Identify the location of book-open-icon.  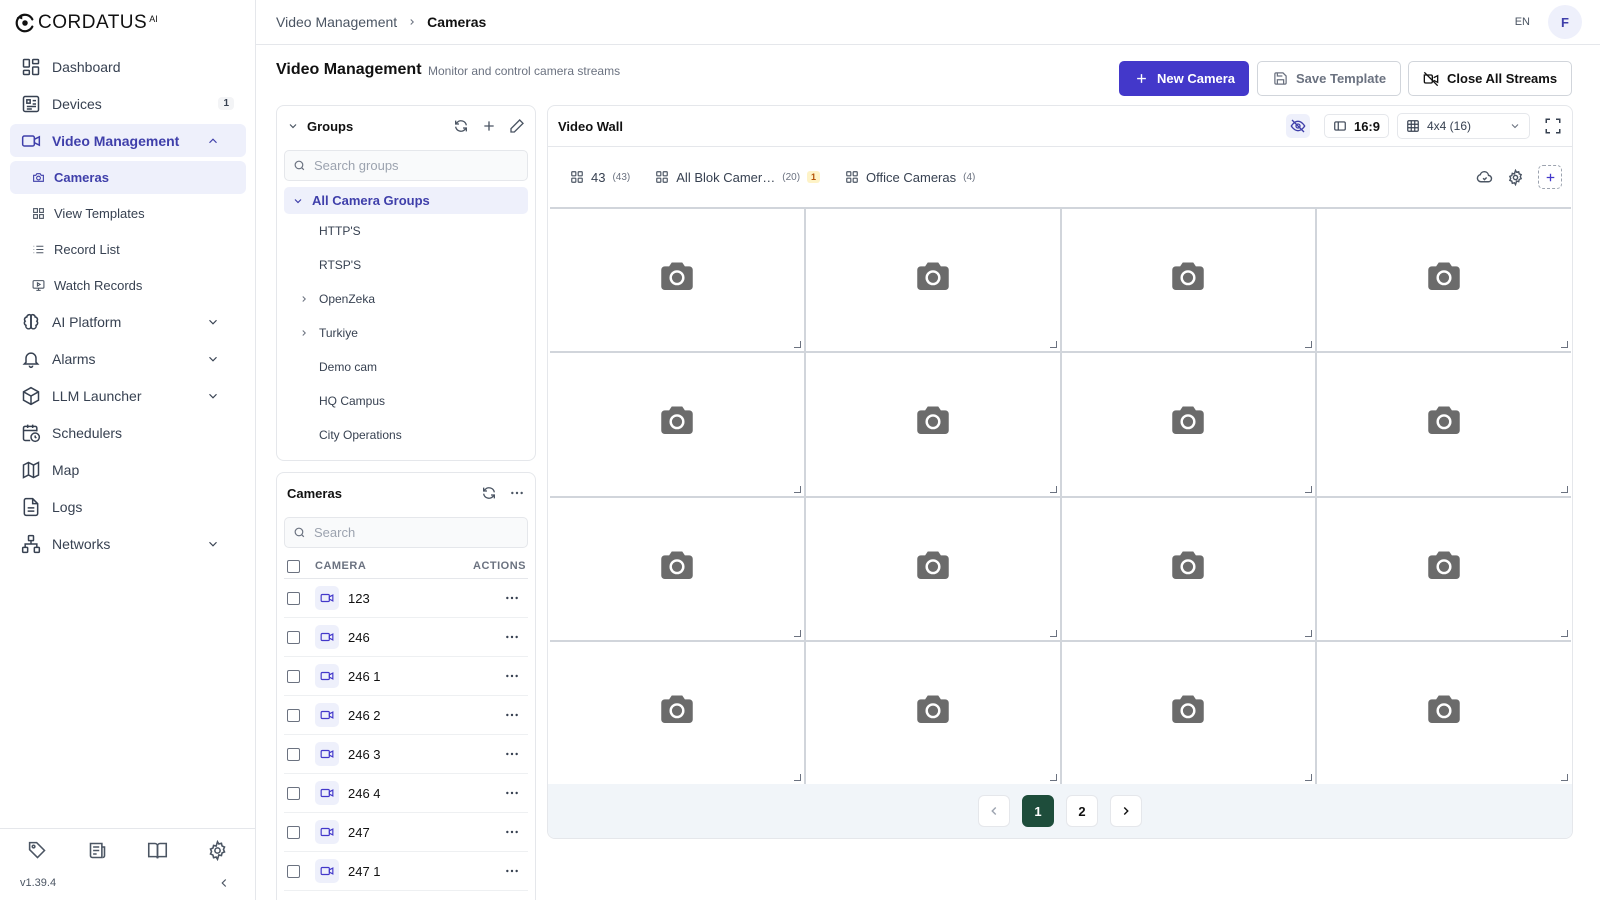
(157, 850).